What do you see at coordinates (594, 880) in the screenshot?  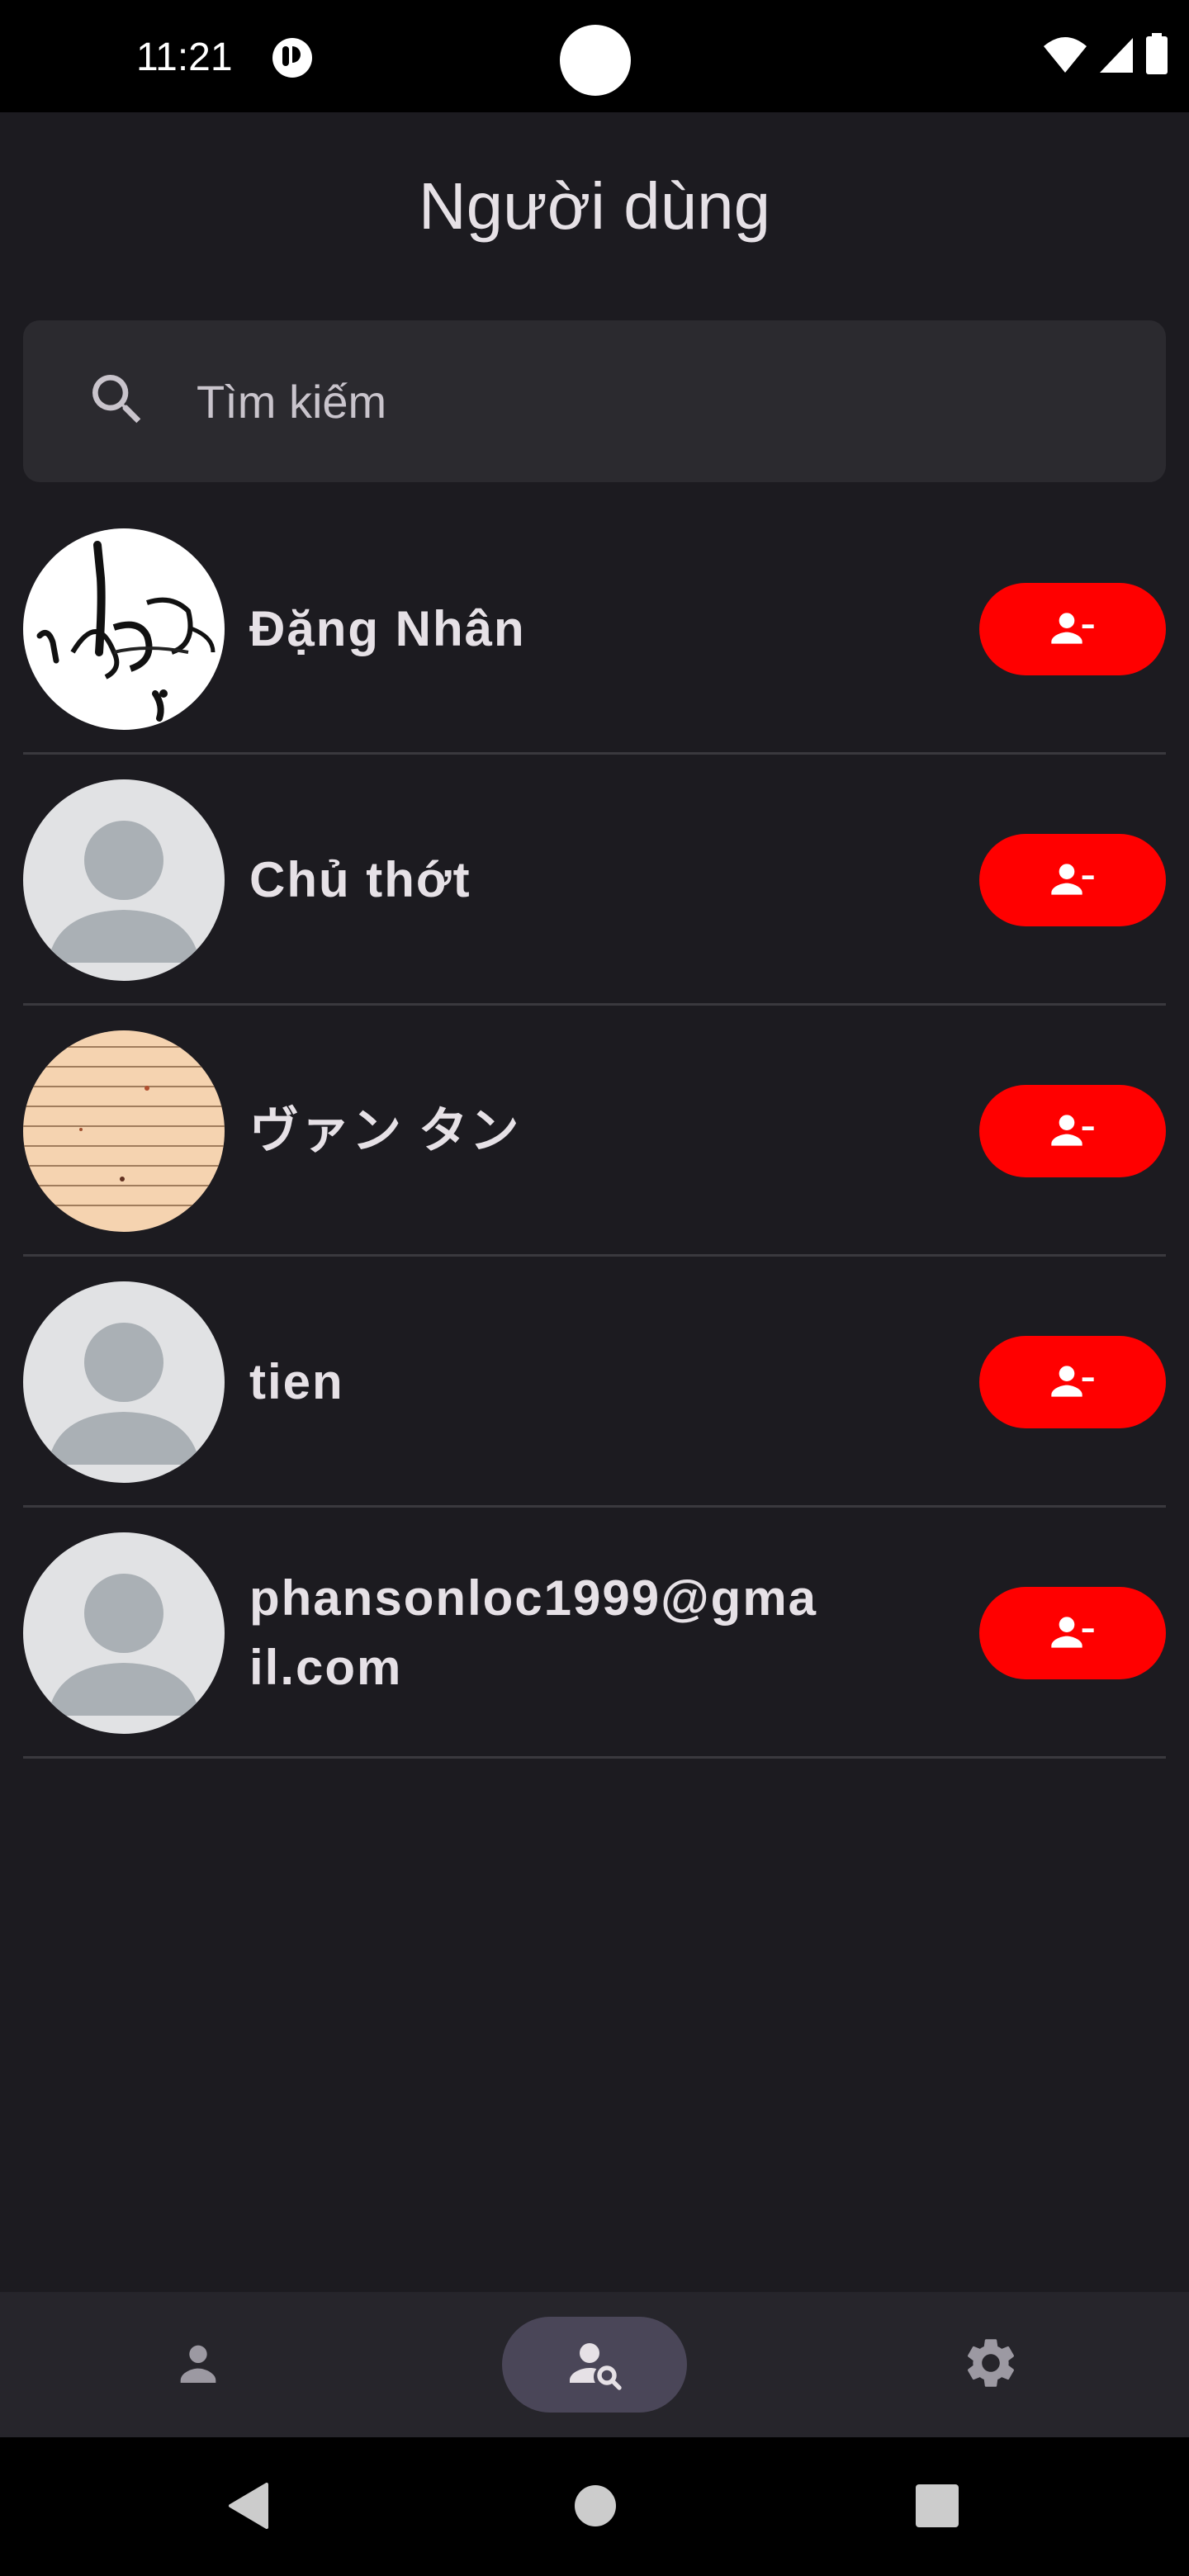 I see `list-item: Chủ thớt` at bounding box center [594, 880].